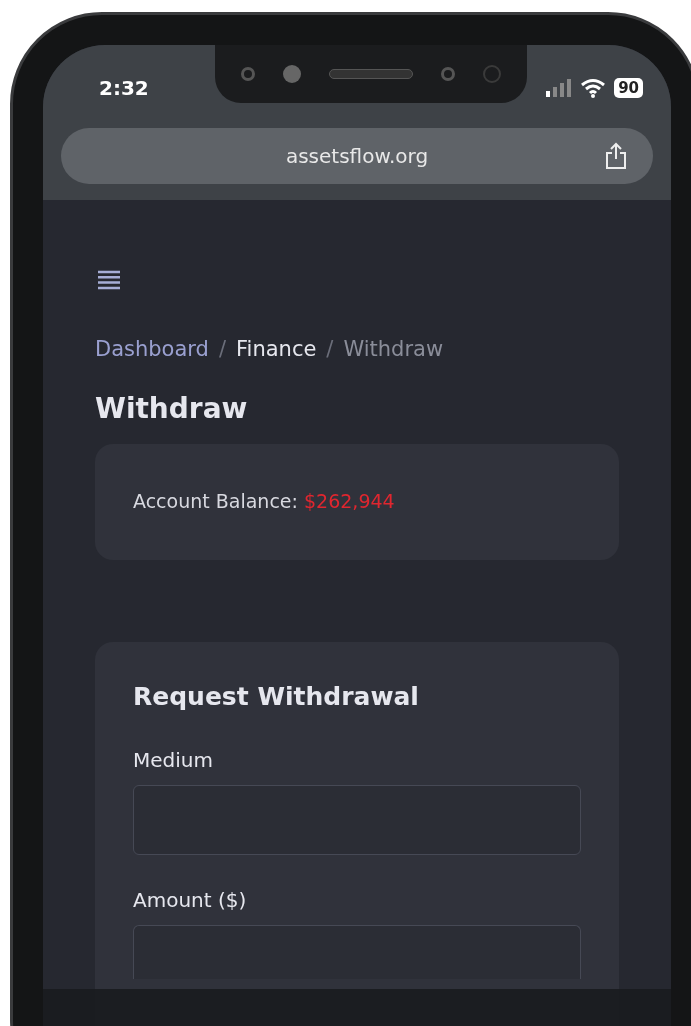 This screenshot has width=691, height=1026. I want to click on breadcrumb-link: Dashboard, so click(152, 350).